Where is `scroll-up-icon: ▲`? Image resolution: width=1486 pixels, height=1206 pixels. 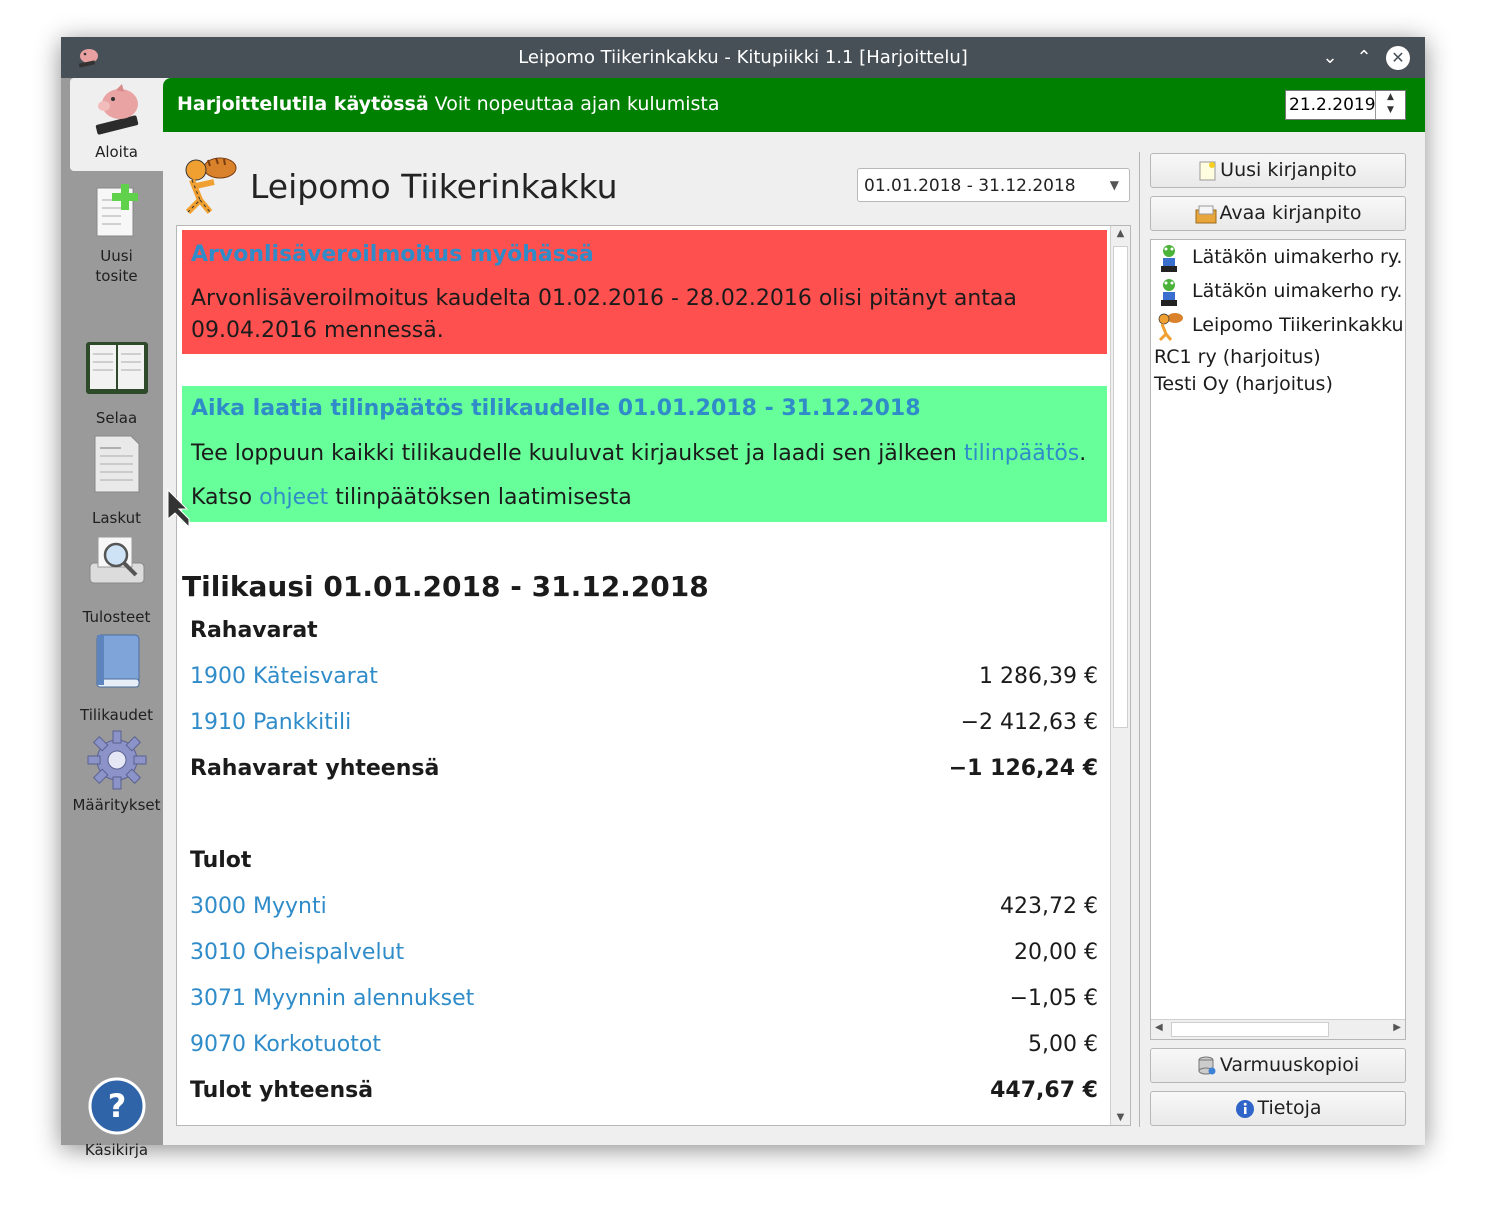 scroll-up-icon: ▲ is located at coordinates (1120, 233).